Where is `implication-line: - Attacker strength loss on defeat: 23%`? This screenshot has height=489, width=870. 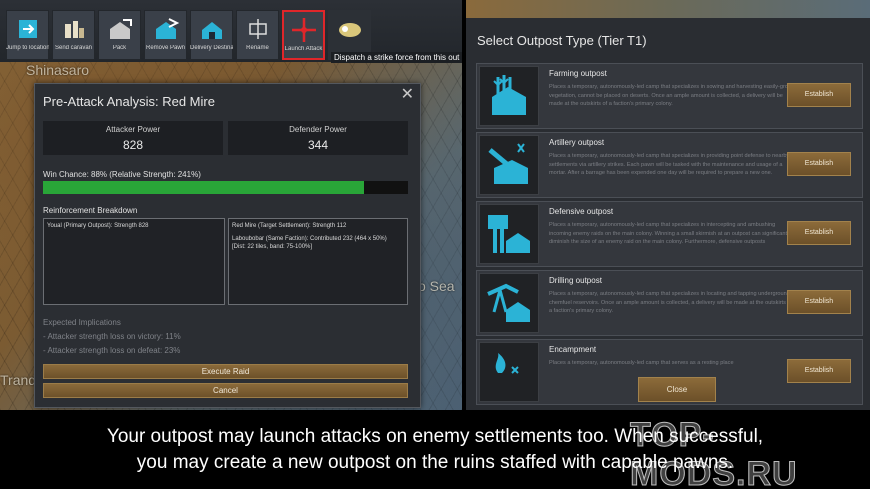 implication-line: - Attacker strength loss on defeat: 23% is located at coordinates (112, 350).